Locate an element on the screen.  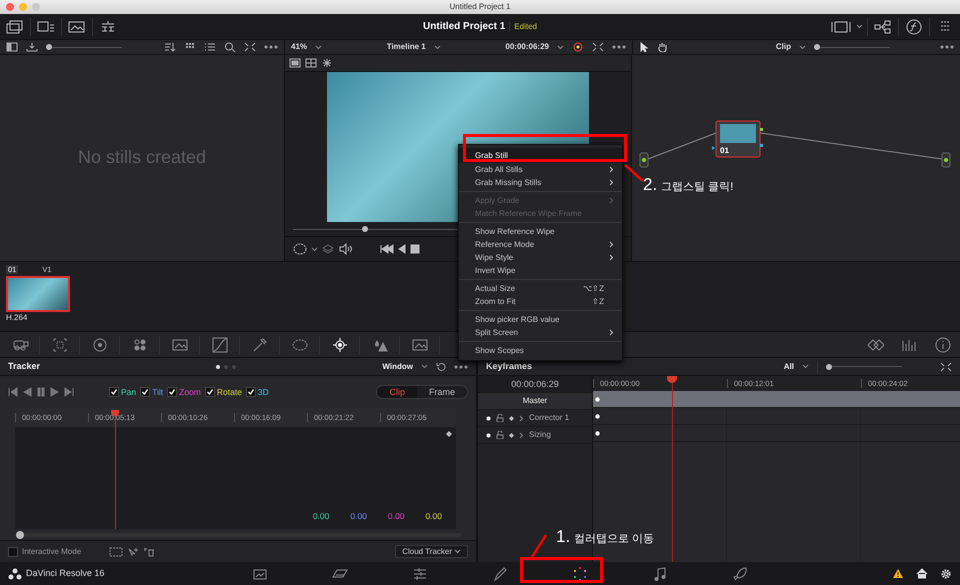
delete-point-icon is located at coordinates (149, 551).